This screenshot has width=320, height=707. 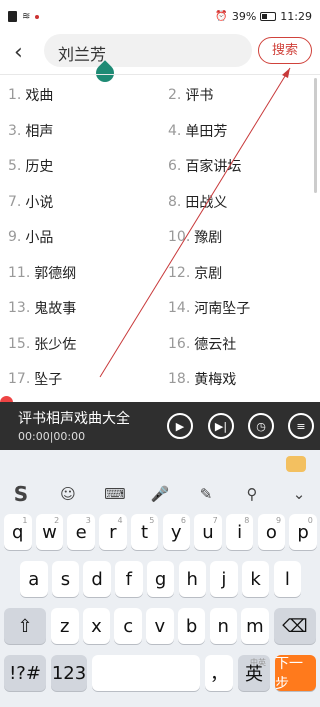 What do you see at coordinates (146, 673) in the screenshot?
I see `space-key` at bounding box center [146, 673].